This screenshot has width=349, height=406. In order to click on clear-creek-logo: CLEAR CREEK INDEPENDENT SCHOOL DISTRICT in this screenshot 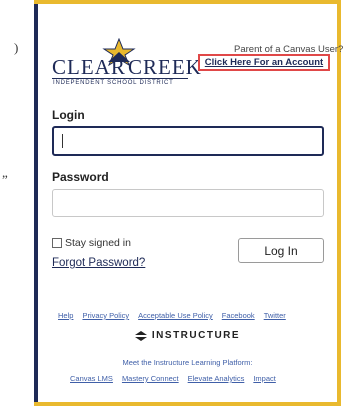, I will do `click(125, 63)`.